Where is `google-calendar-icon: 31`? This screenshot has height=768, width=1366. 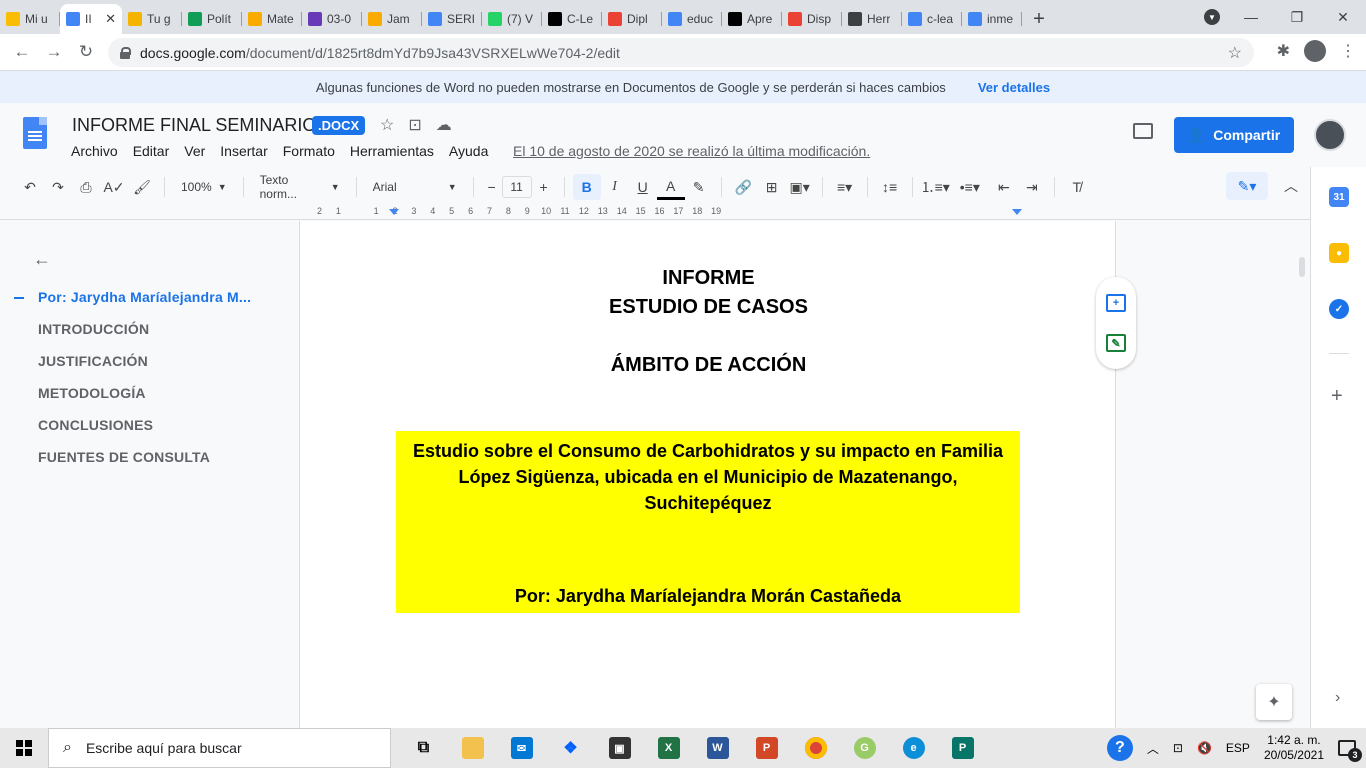
google-calendar-icon: 31 is located at coordinates (1339, 197).